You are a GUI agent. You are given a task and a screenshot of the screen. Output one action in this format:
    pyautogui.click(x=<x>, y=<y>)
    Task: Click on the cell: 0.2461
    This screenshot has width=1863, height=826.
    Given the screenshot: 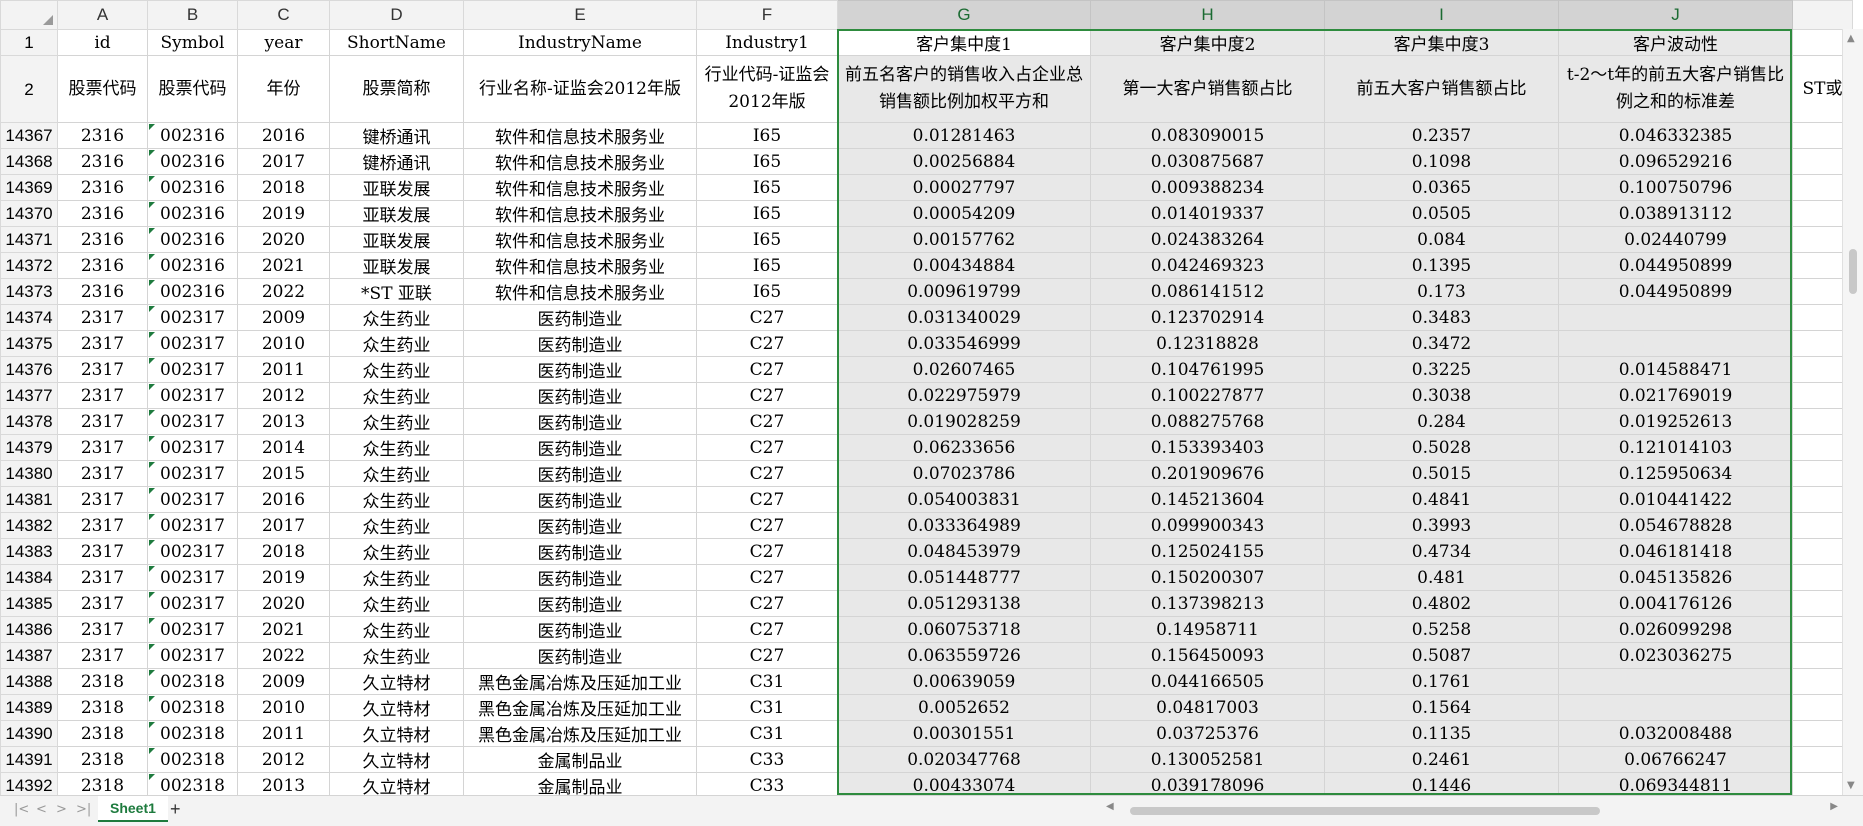 What is the action you would take?
    pyautogui.click(x=1441, y=759)
    